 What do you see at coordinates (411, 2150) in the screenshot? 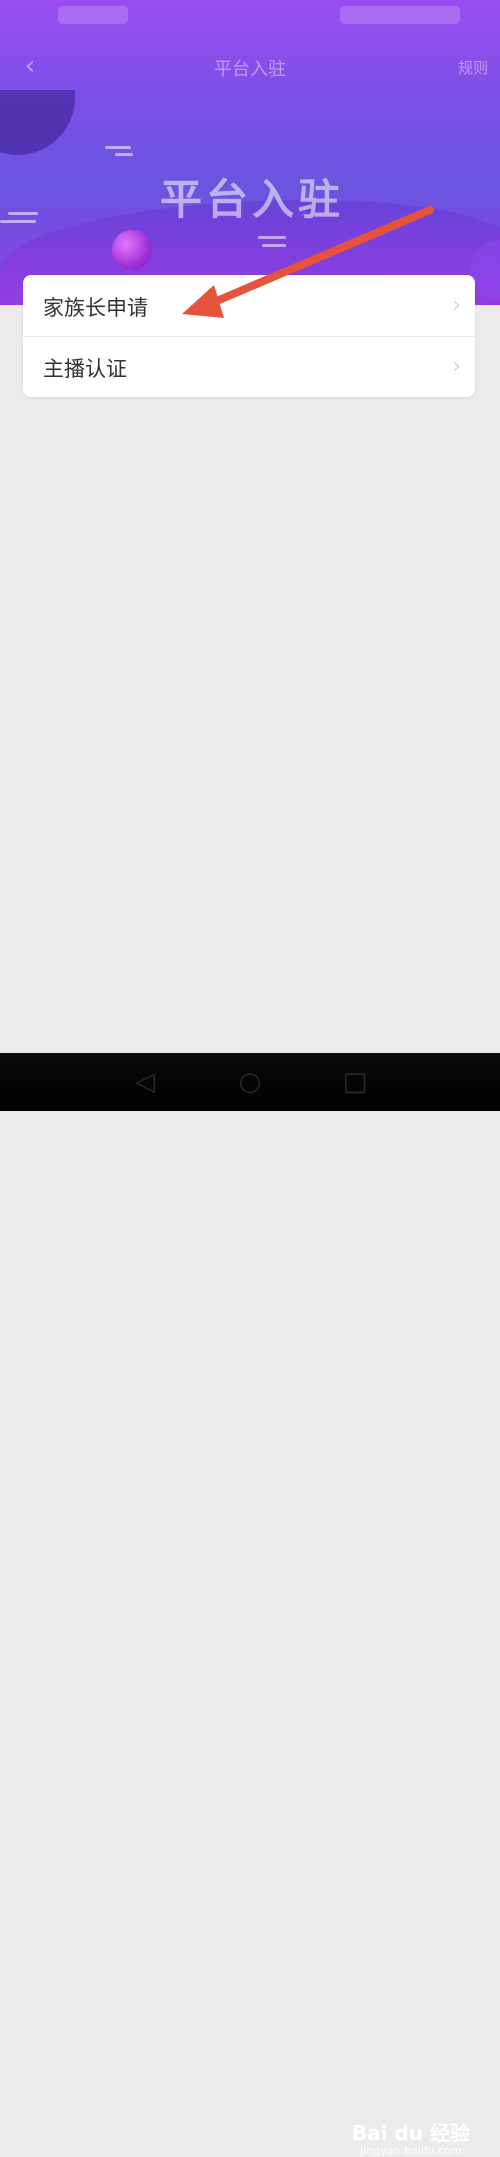
I see `watermark-url: jingyan.baidu.com` at bounding box center [411, 2150].